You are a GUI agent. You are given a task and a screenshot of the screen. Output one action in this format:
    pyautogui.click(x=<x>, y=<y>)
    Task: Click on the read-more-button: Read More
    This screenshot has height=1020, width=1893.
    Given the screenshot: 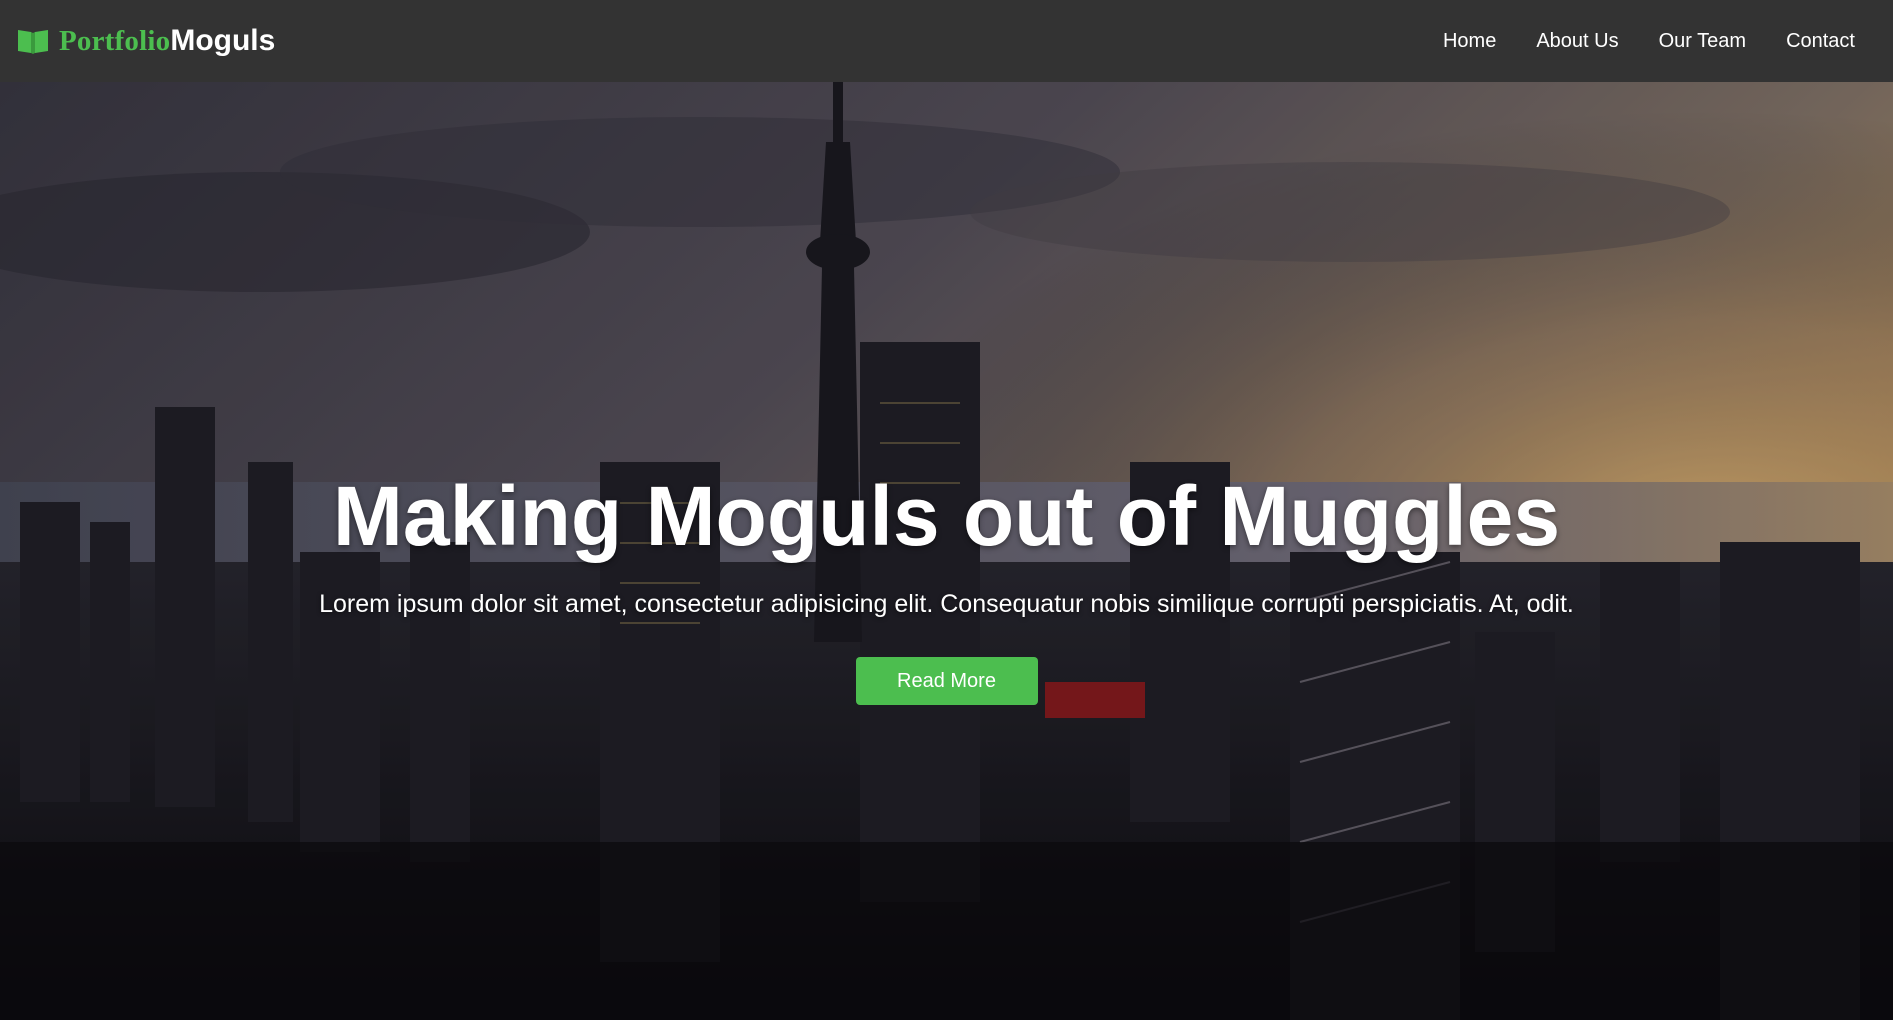 What is the action you would take?
    pyautogui.click(x=946, y=680)
    